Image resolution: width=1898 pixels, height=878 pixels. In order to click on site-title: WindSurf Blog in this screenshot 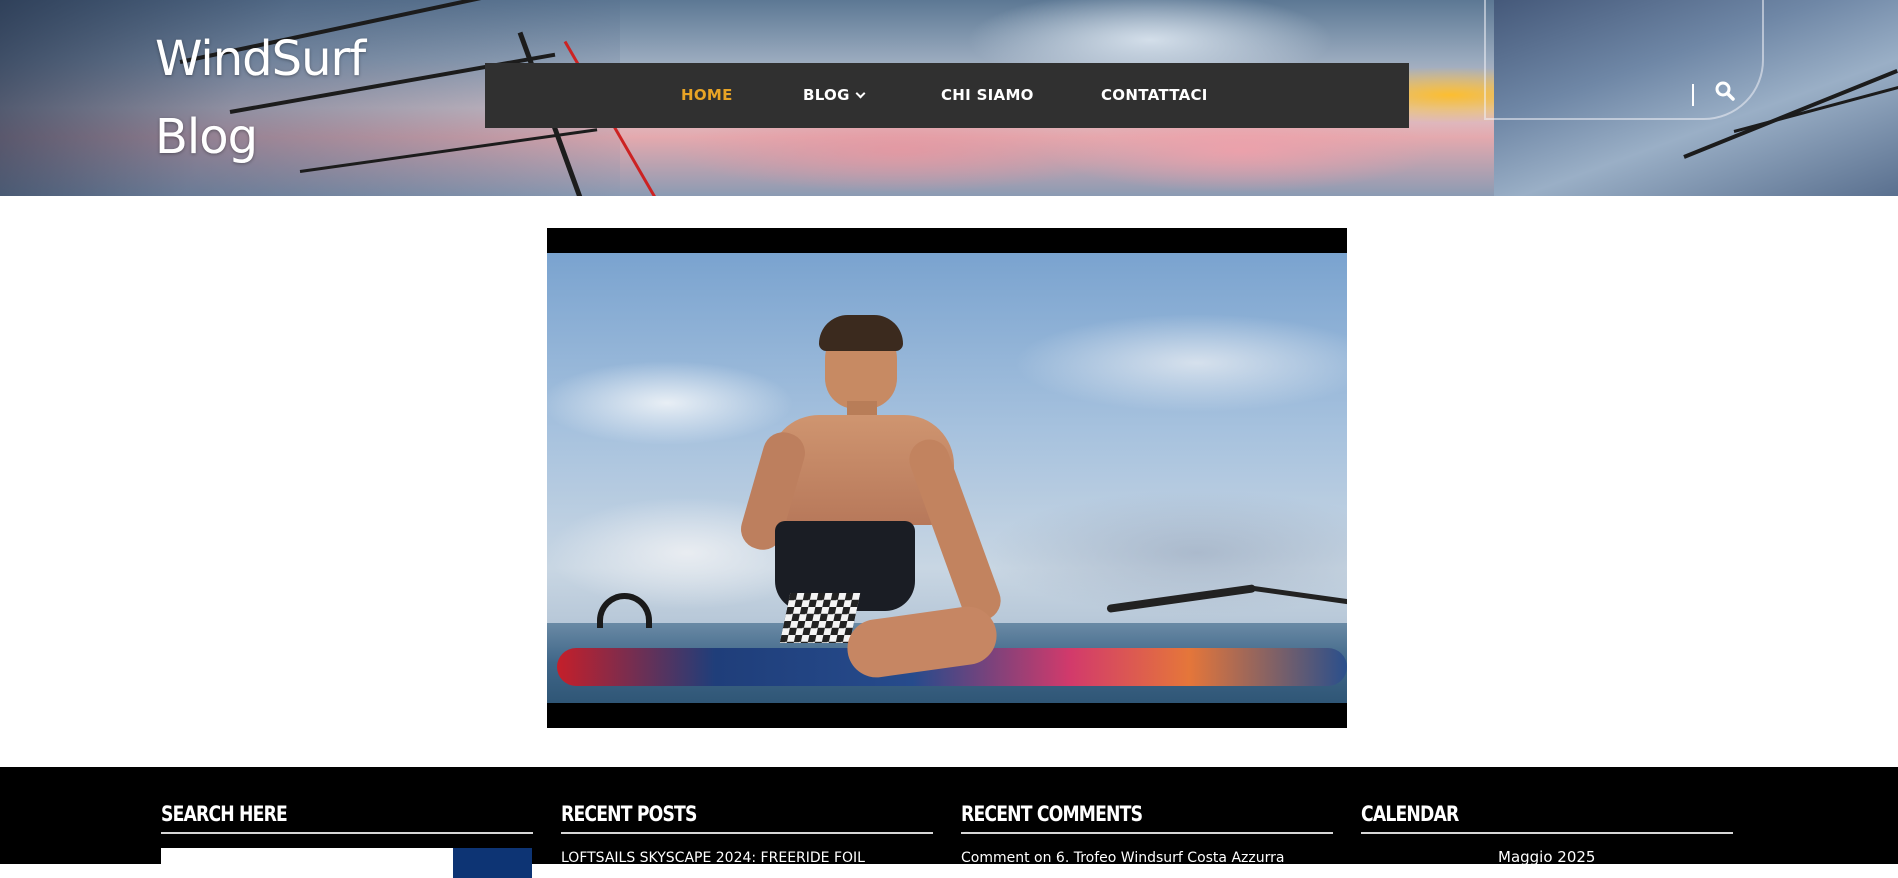, I will do `click(285, 98)`.